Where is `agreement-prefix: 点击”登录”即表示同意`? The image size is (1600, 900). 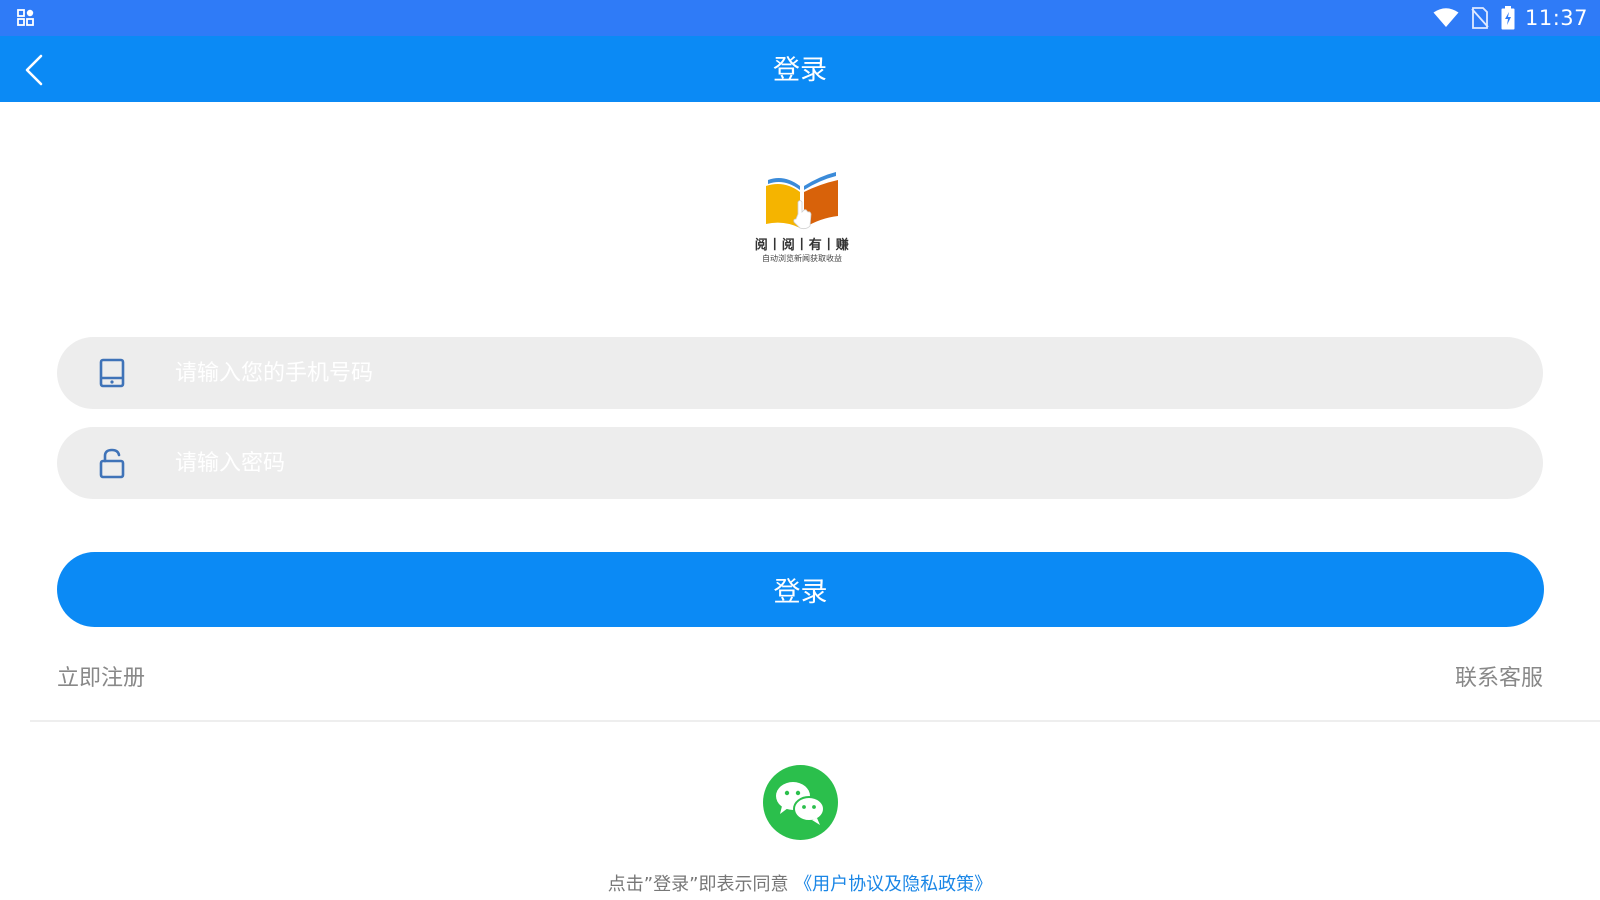 agreement-prefix: 点击”登录”即表示同意 is located at coordinates (698, 884).